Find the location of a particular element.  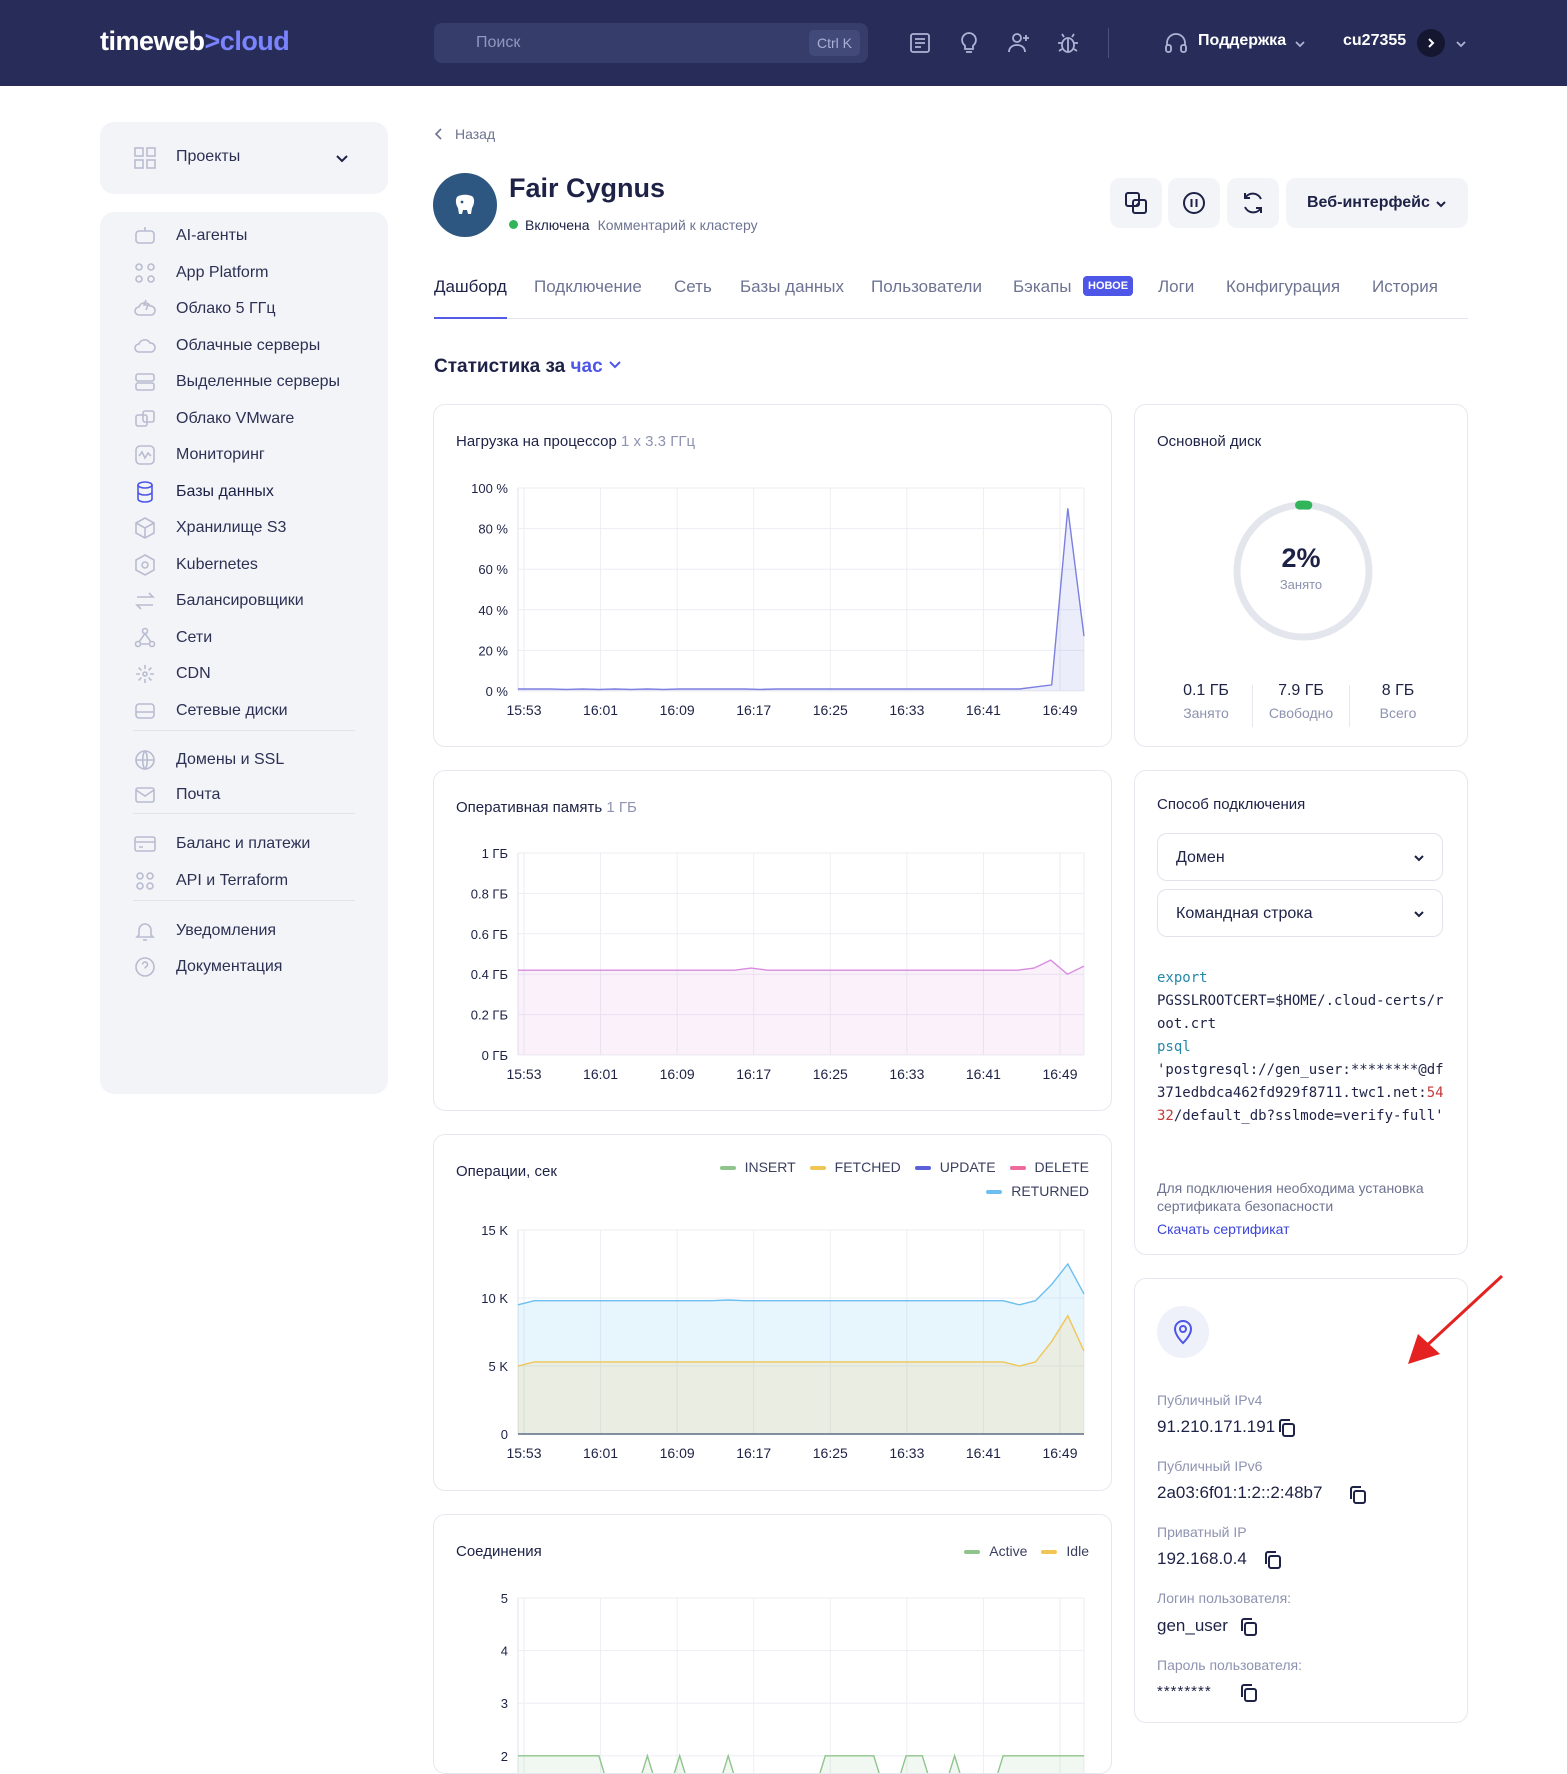

restart-button is located at coordinates (1253, 203).